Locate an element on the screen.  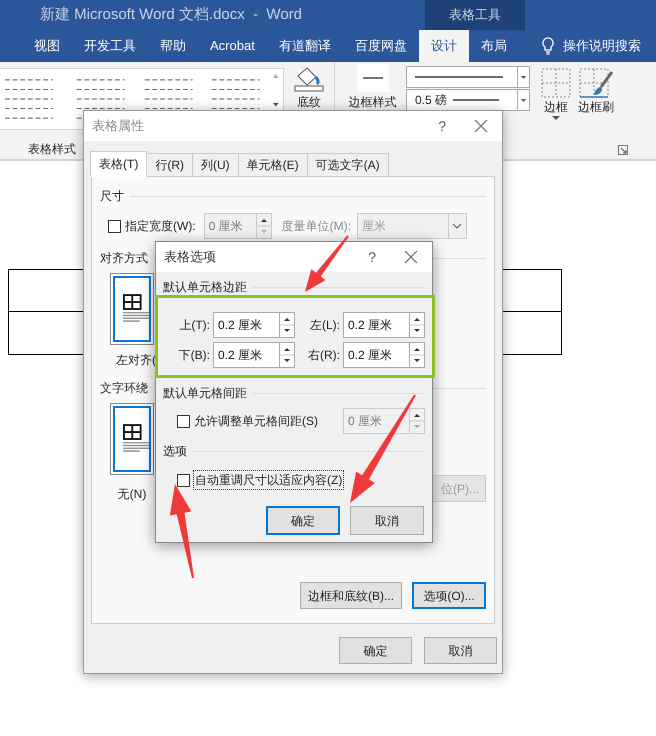
line-style-dropdown is located at coordinates (468, 77).